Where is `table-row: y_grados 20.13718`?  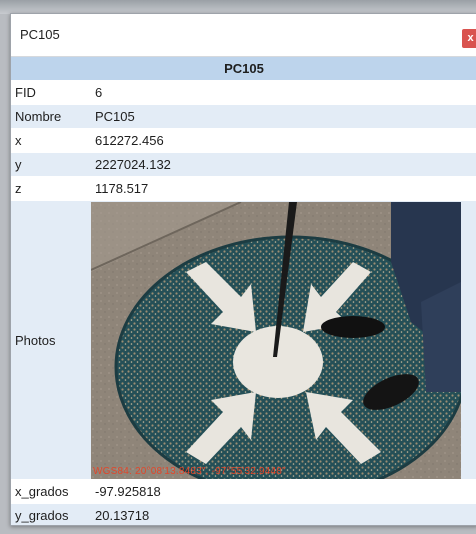 table-row: y_grados 20.13718 is located at coordinates (243, 514).